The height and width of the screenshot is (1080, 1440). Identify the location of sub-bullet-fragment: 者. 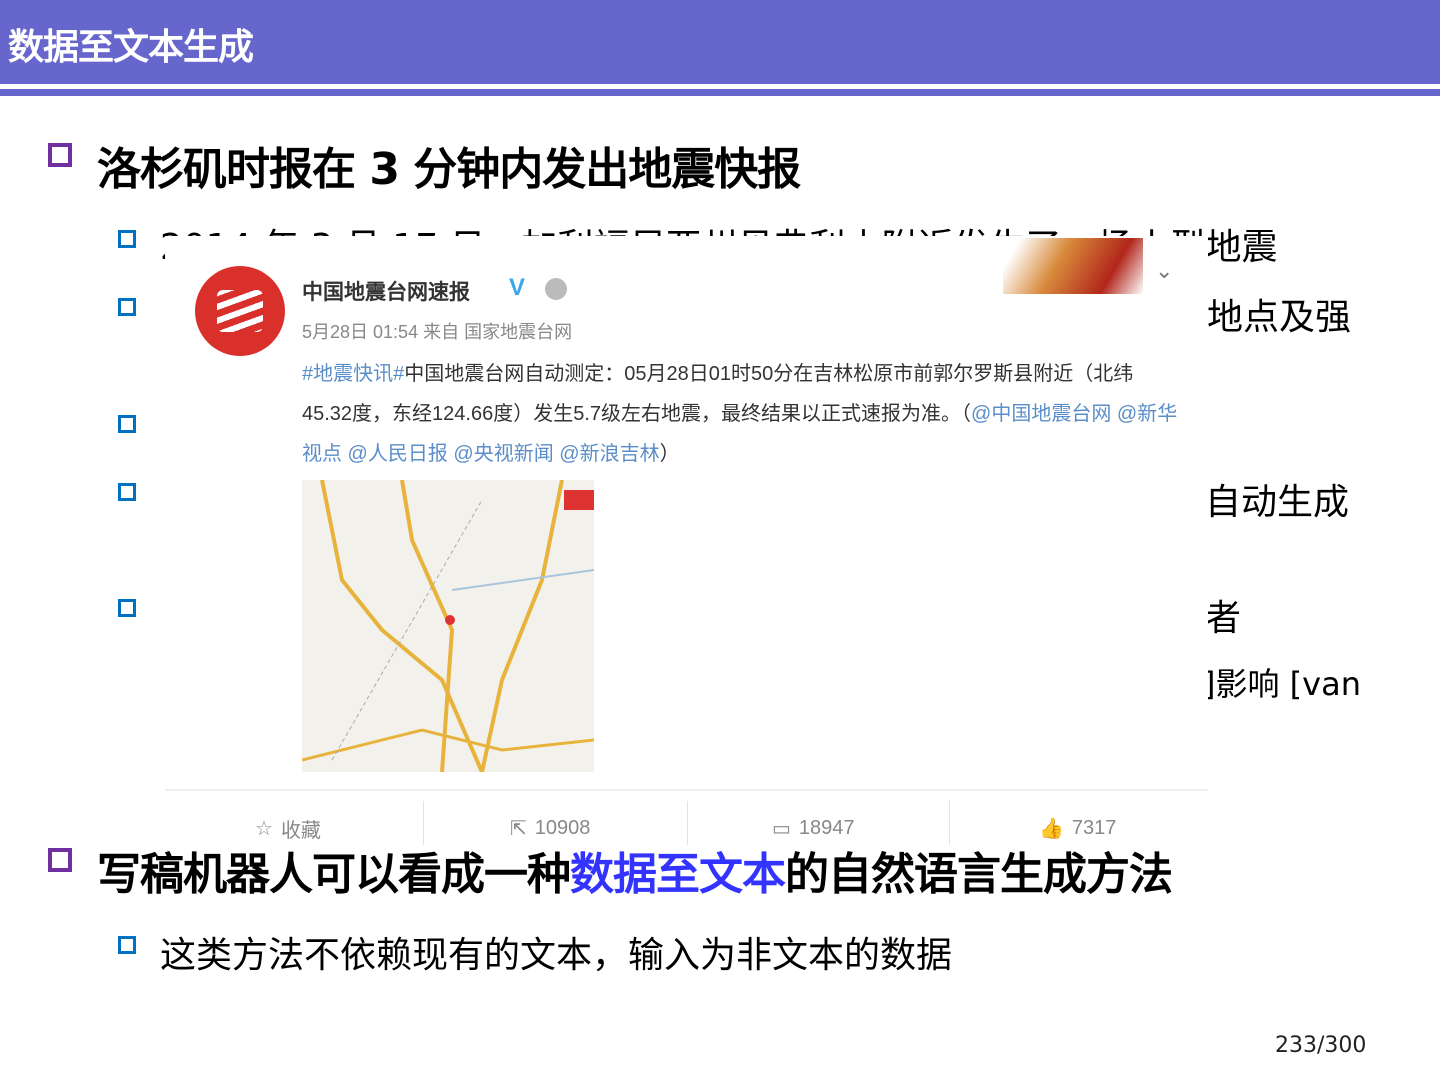
(1223, 618).